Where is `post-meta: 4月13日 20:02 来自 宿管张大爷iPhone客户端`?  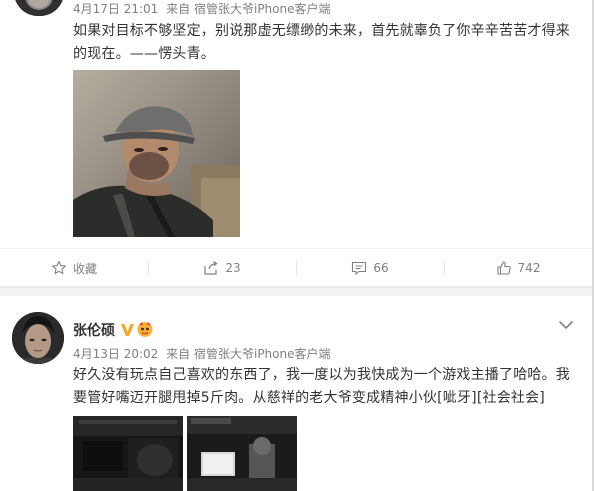 post-meta: 4月13日 20:02 来自 宿管张大爷iPhone客户端 is located at coordinates (202, 353).